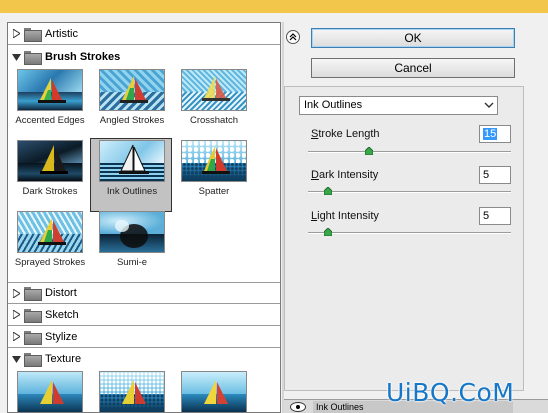  Describe the element at coordinates (50, 161) in the screenshot. I see `filter-thumbnail-dark-strokes` at that location.